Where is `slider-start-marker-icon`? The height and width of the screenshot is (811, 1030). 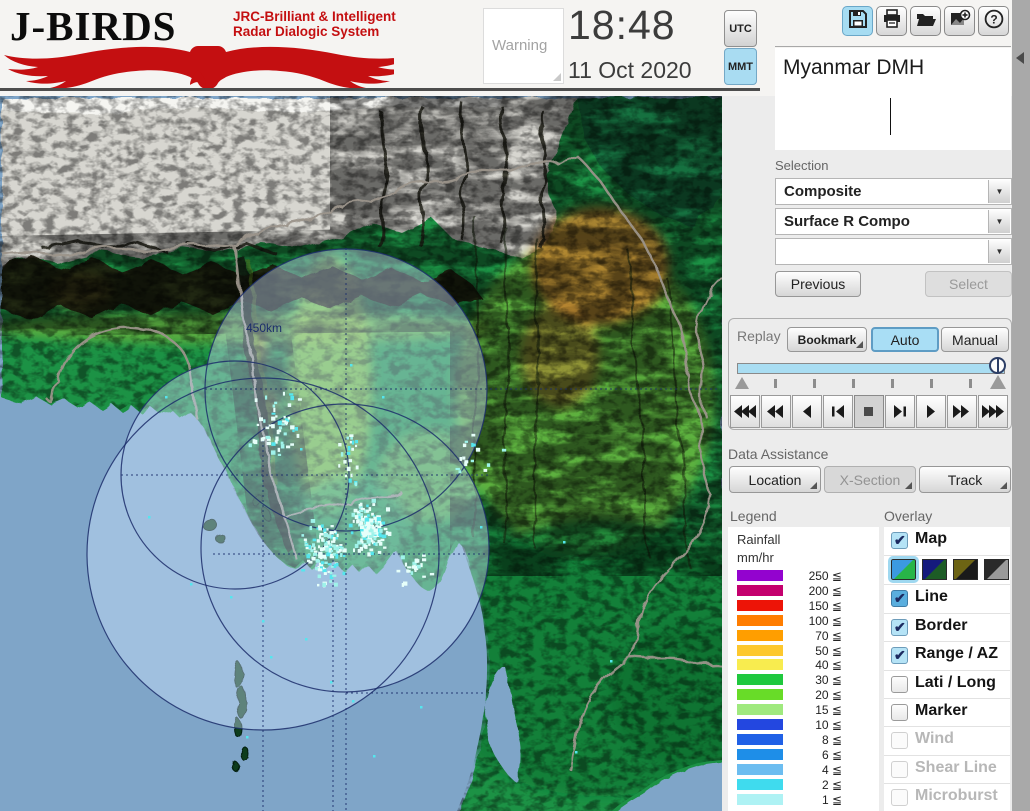
slider-start-marker-icon is located at coordinates (742, 383).